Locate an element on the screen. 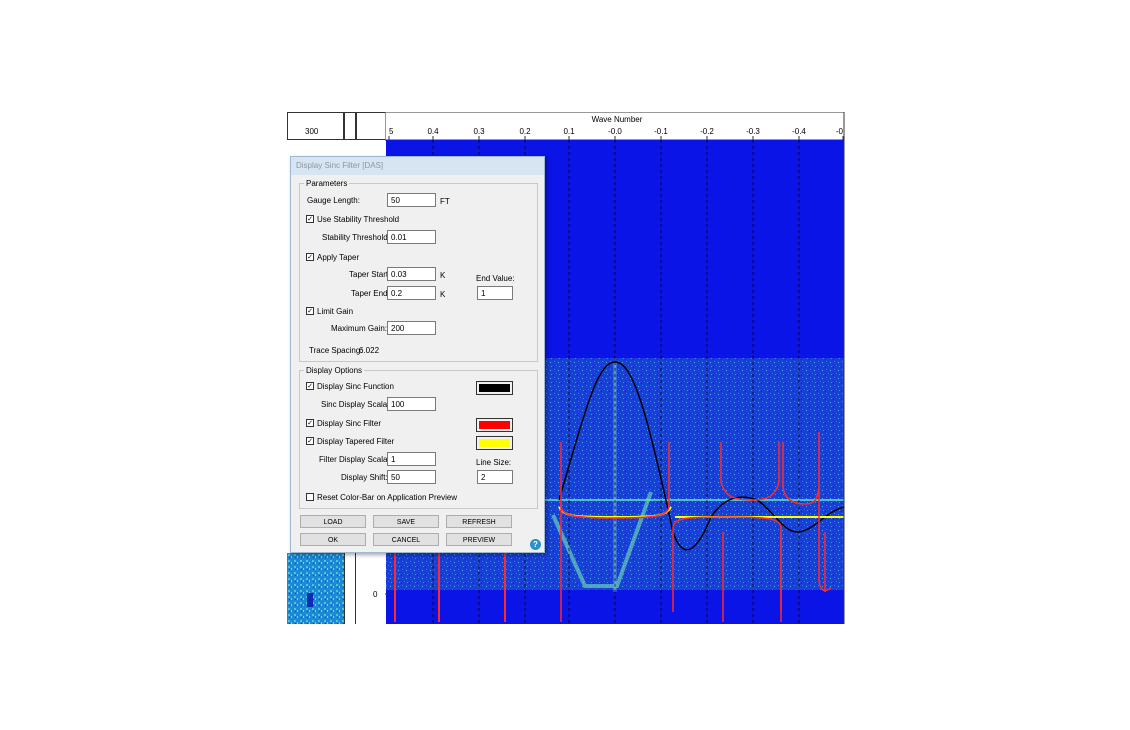  parameters-legend: Parameters is located at coordinates (327, 183).